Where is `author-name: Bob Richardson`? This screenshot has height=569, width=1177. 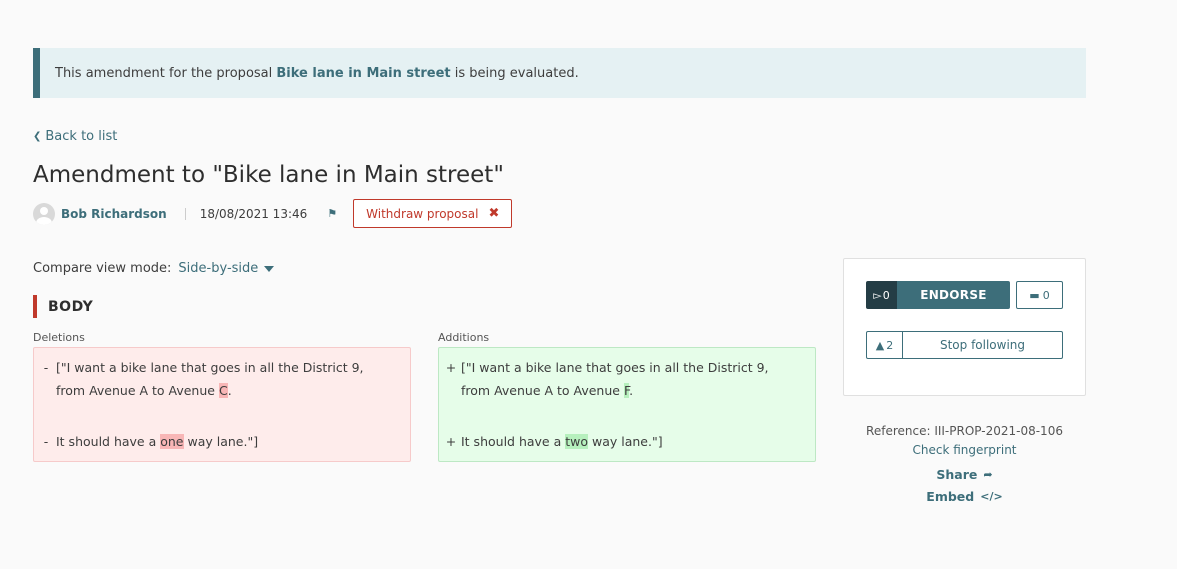 author-name: Bob Richardson is located at coordinates (114, 214).